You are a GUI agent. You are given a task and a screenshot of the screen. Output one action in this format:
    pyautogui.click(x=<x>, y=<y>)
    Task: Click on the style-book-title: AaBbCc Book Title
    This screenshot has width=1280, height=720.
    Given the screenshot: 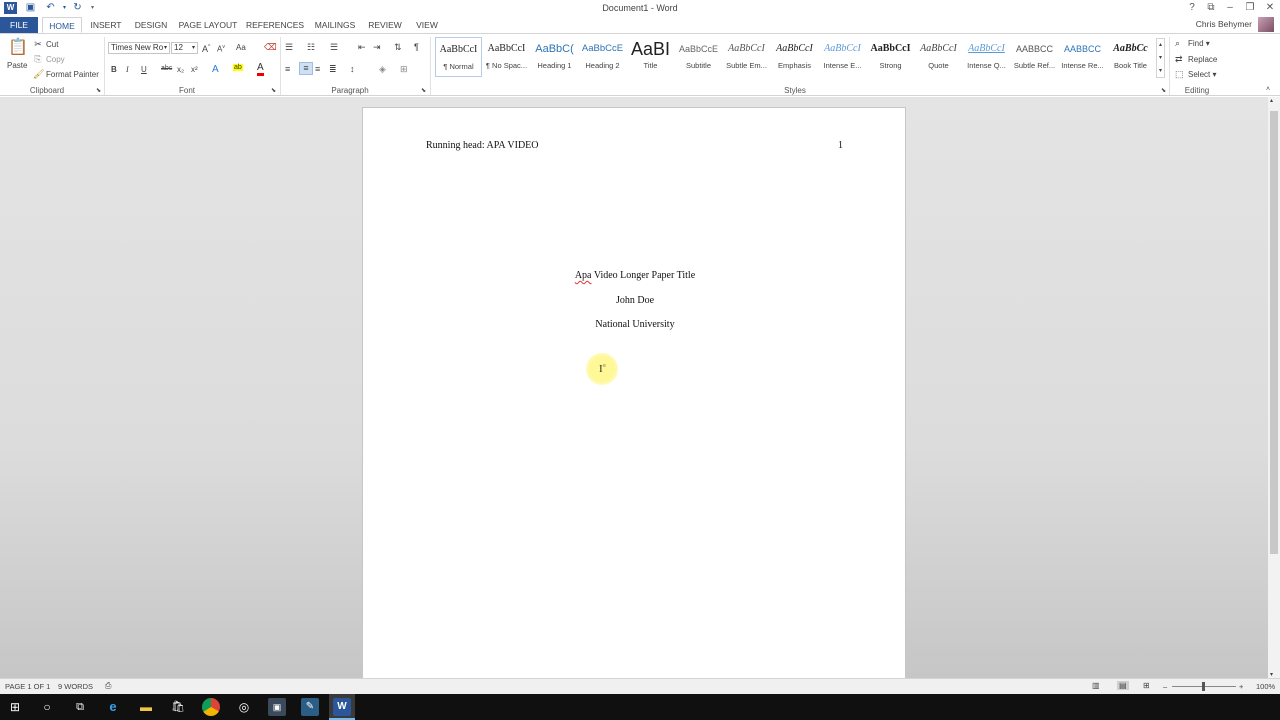 What is the action you would take?
    pyautogui.click(x=1130, y=57)
    